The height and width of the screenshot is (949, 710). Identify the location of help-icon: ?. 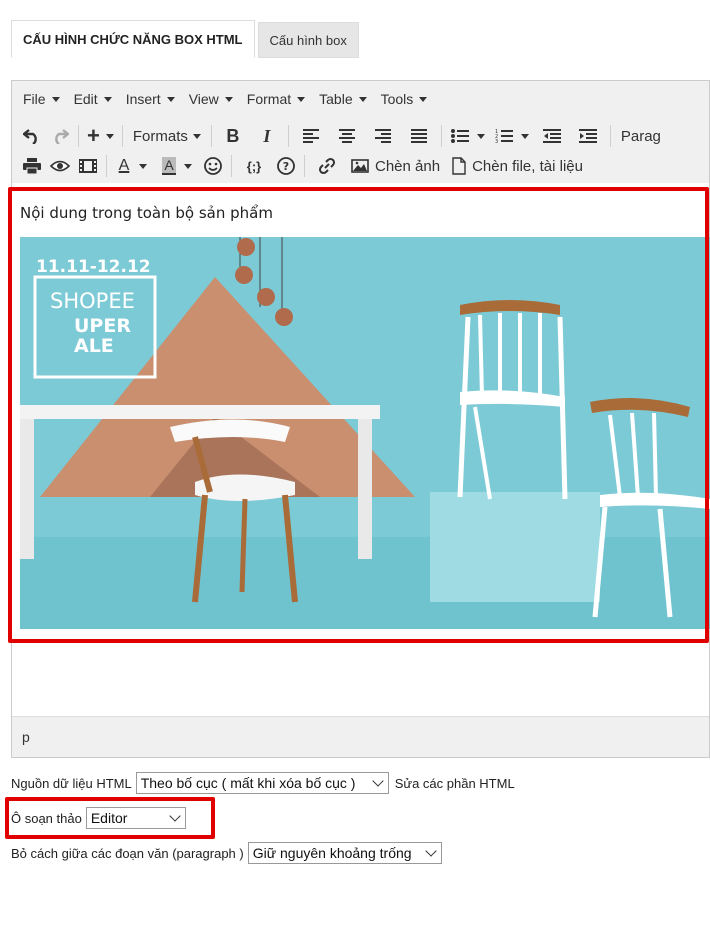
(286, 166).